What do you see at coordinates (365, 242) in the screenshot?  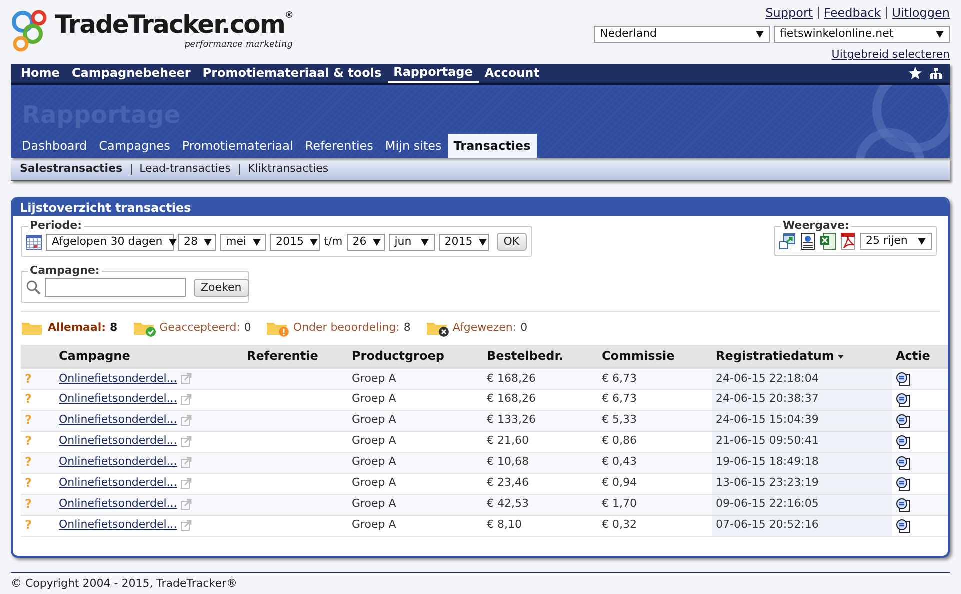 I see `day-select: 26` at bounding box center [365, 242].